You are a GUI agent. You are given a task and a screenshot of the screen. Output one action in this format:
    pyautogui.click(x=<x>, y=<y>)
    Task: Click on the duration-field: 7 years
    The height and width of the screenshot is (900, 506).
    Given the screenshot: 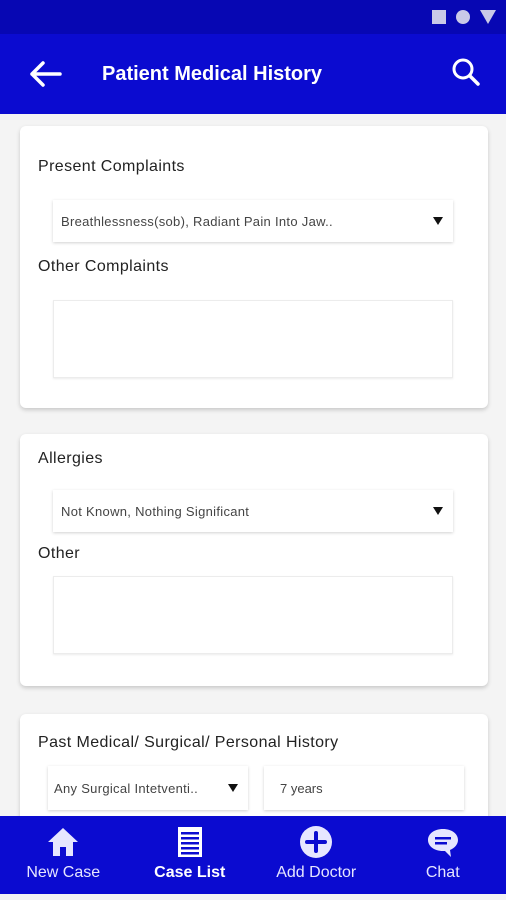 What is the action you would take?
    pyautogui.click(x=364, y=788)
    